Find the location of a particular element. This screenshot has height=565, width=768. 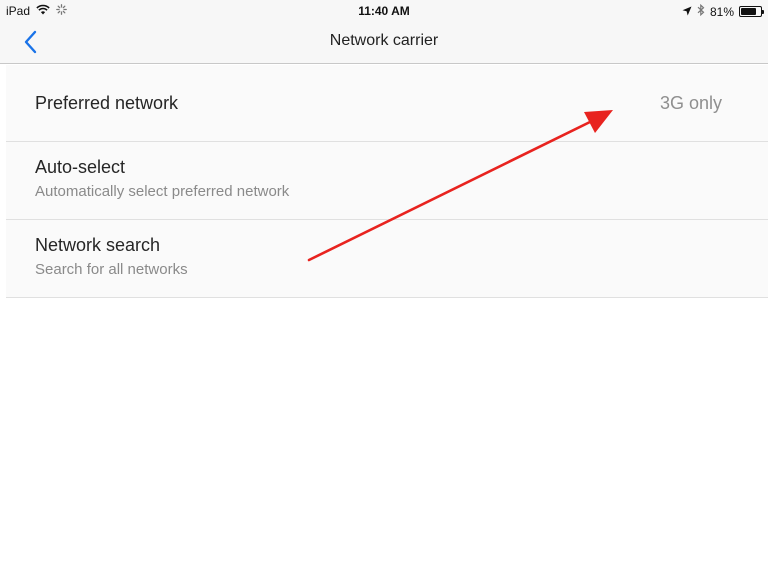

battery-percent: 81% is located at coordinates (721, 11).